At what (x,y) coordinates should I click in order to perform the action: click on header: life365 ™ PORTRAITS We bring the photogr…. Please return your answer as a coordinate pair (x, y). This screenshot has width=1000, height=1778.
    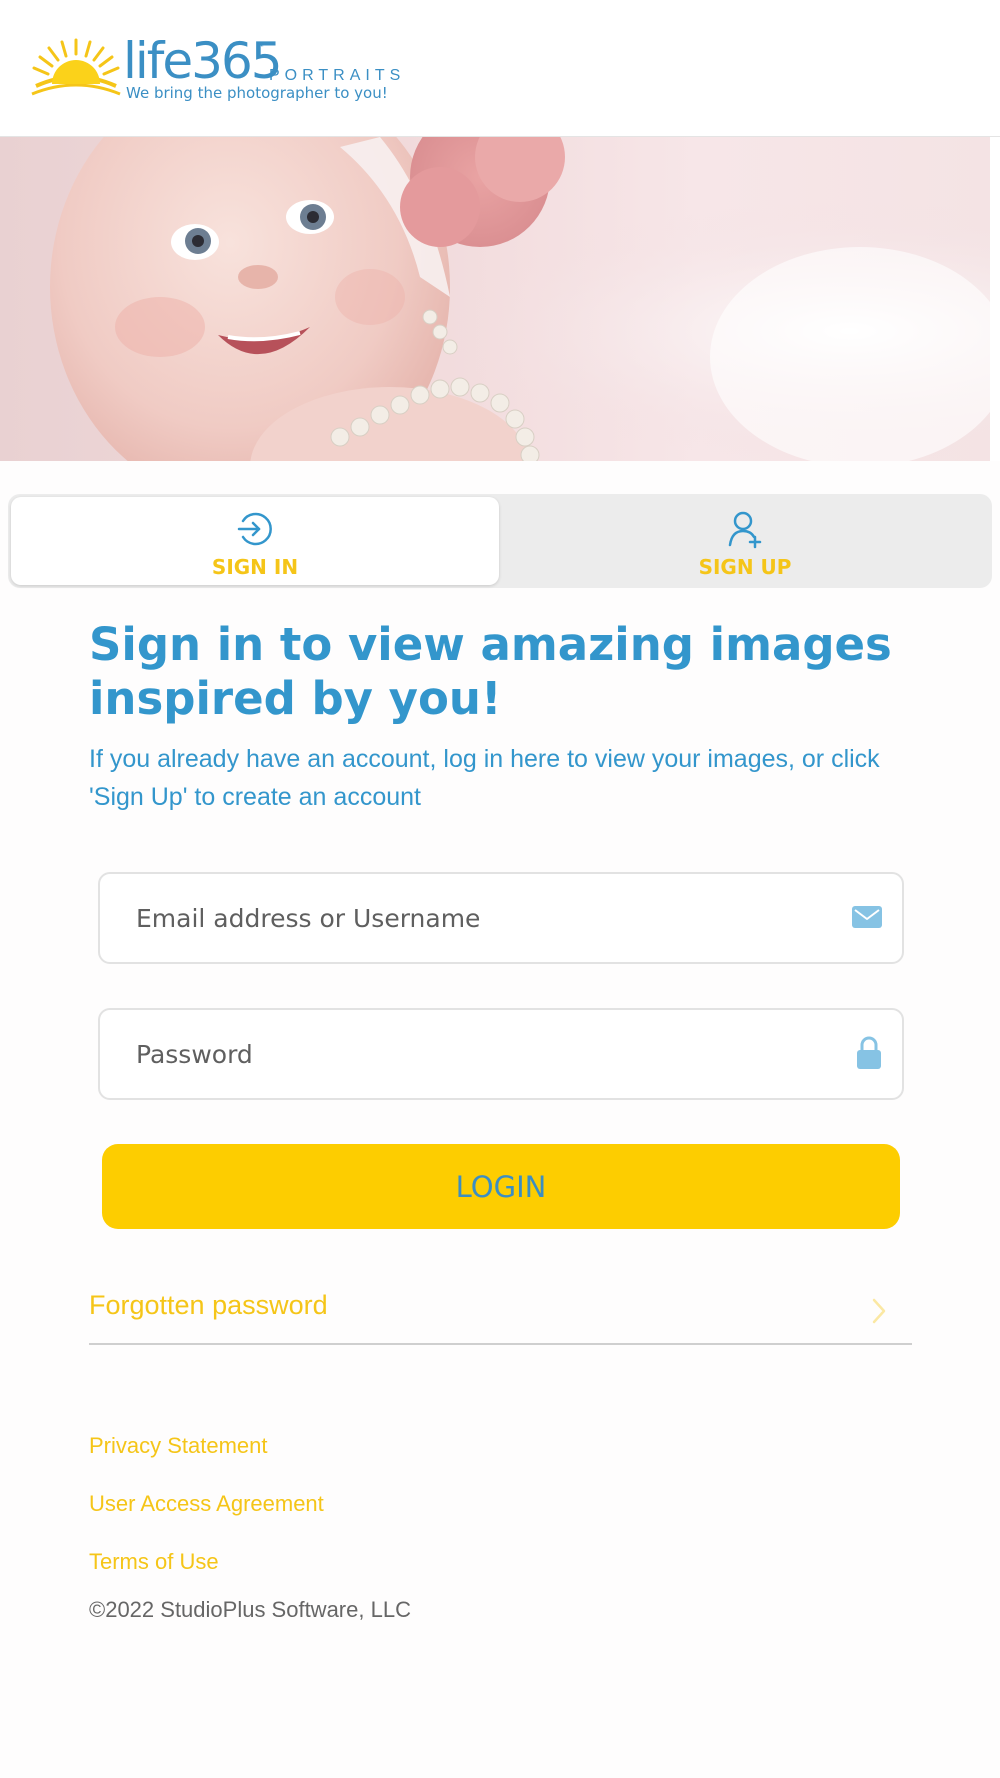
    Looking at the image, I should click on (500, 68).